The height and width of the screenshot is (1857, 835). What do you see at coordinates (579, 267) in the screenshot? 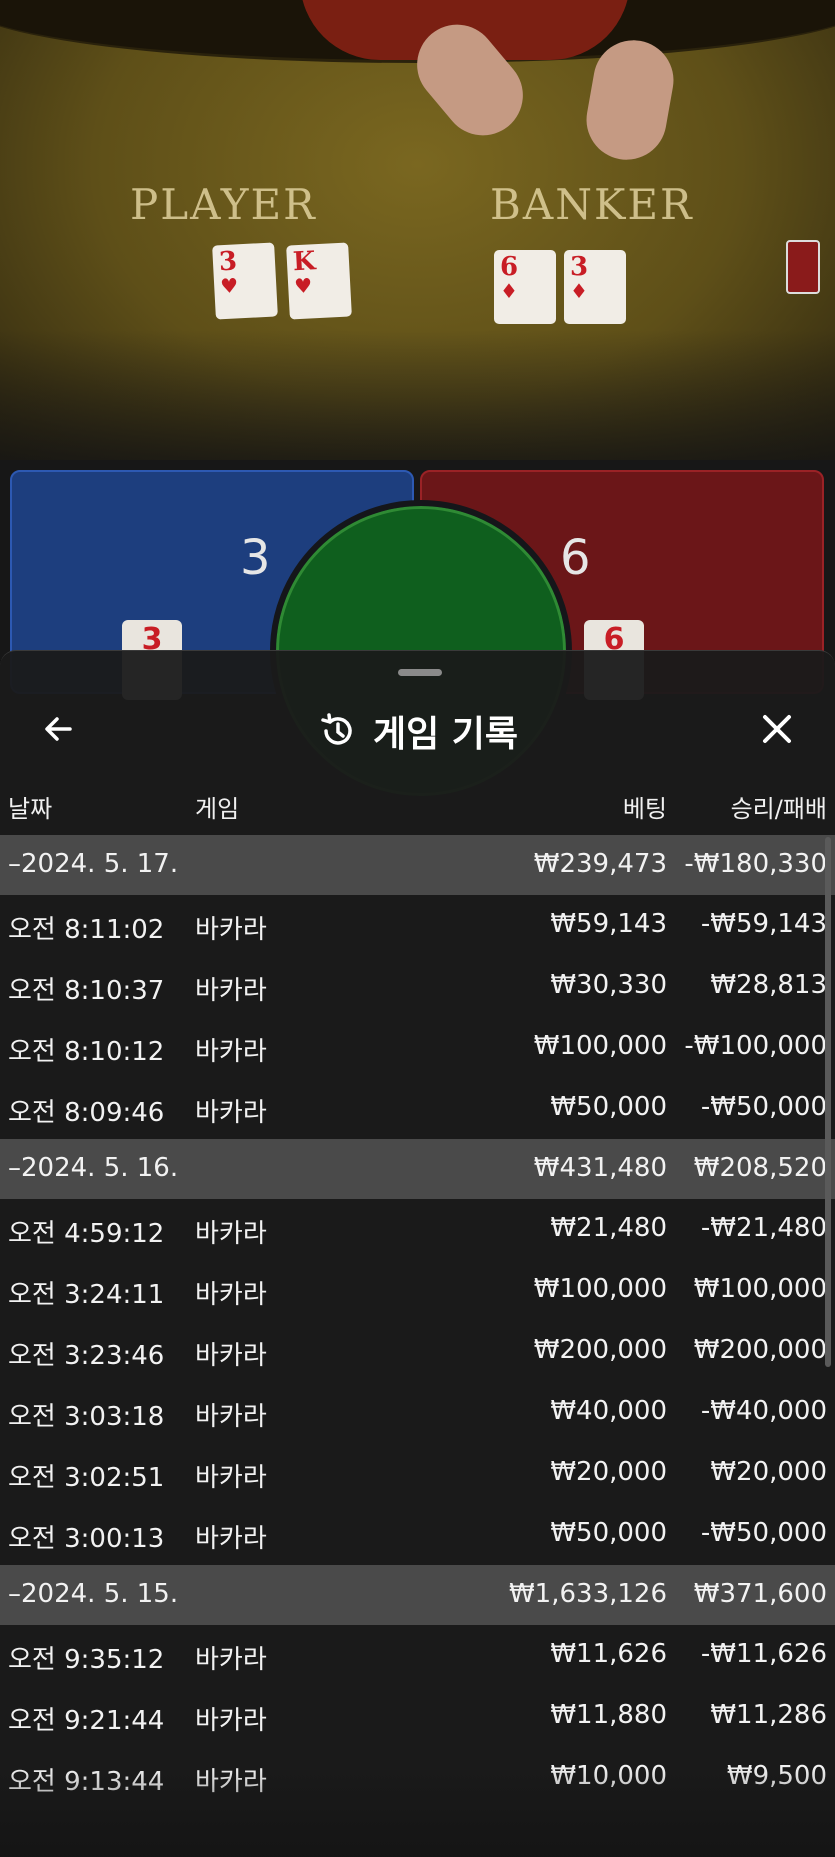
I see `card-rank: 3` at bounding box center [579, 267].